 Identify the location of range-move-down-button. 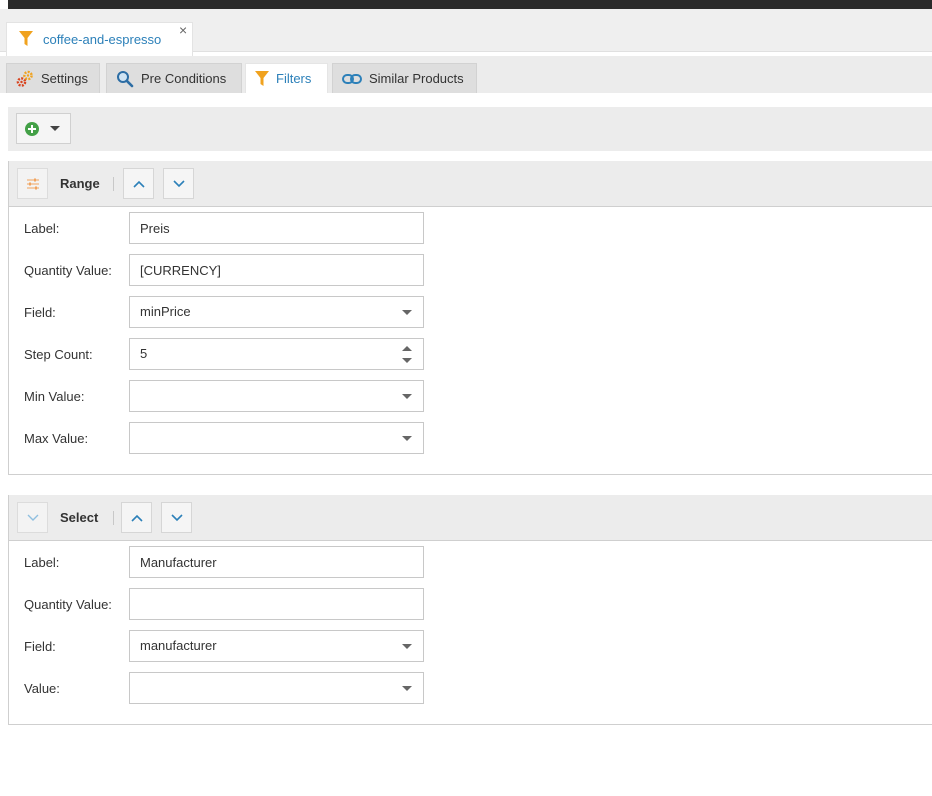
(178, 183).